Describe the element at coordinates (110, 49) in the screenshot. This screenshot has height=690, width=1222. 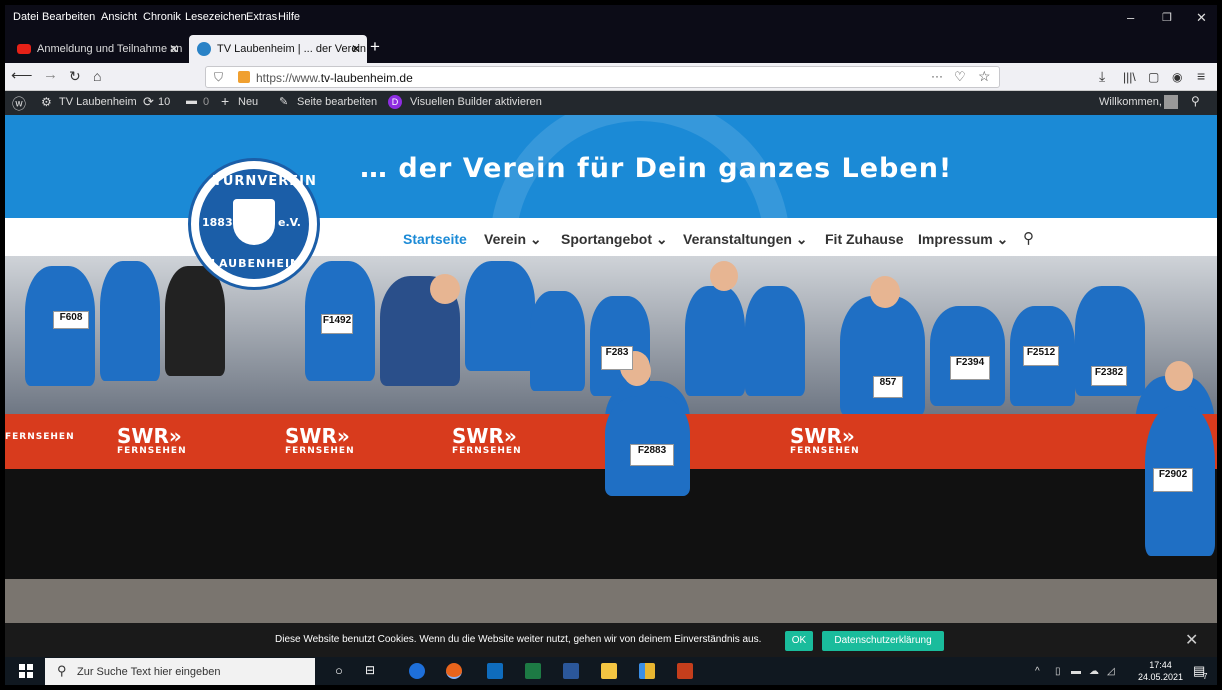
I see `tab-title: Anmeldung und Teilnahme an` at that location.